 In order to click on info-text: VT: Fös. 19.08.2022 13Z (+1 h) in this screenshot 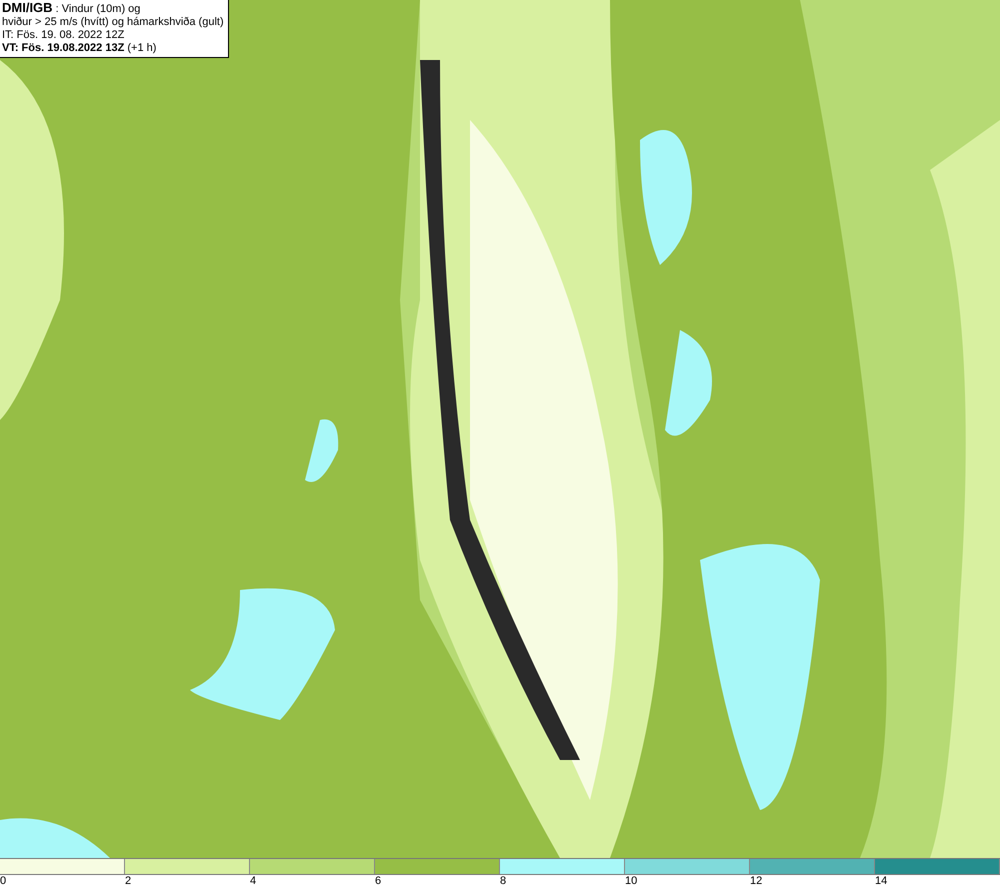, I will do `click(80, 48)`.